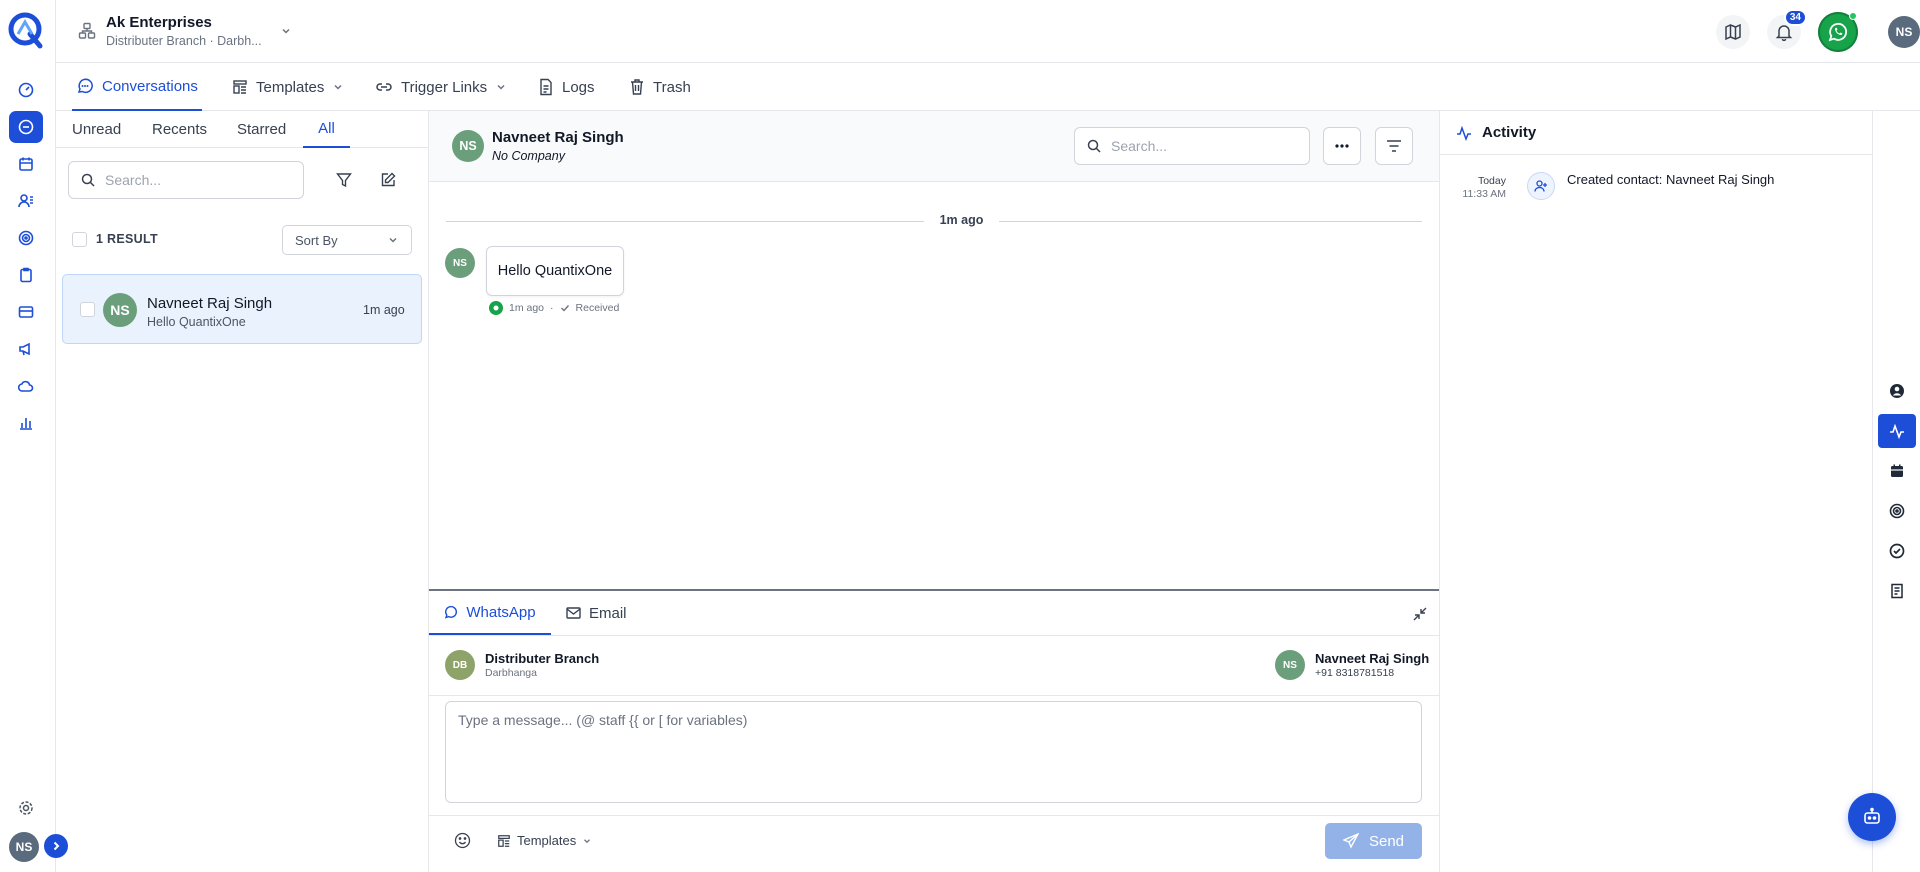 Image resolution: width=1920 pixels, height=872 pixels. Describe the element at coordinates (26, 90) in the screenshot. I see `dashboard-icon` at that location.